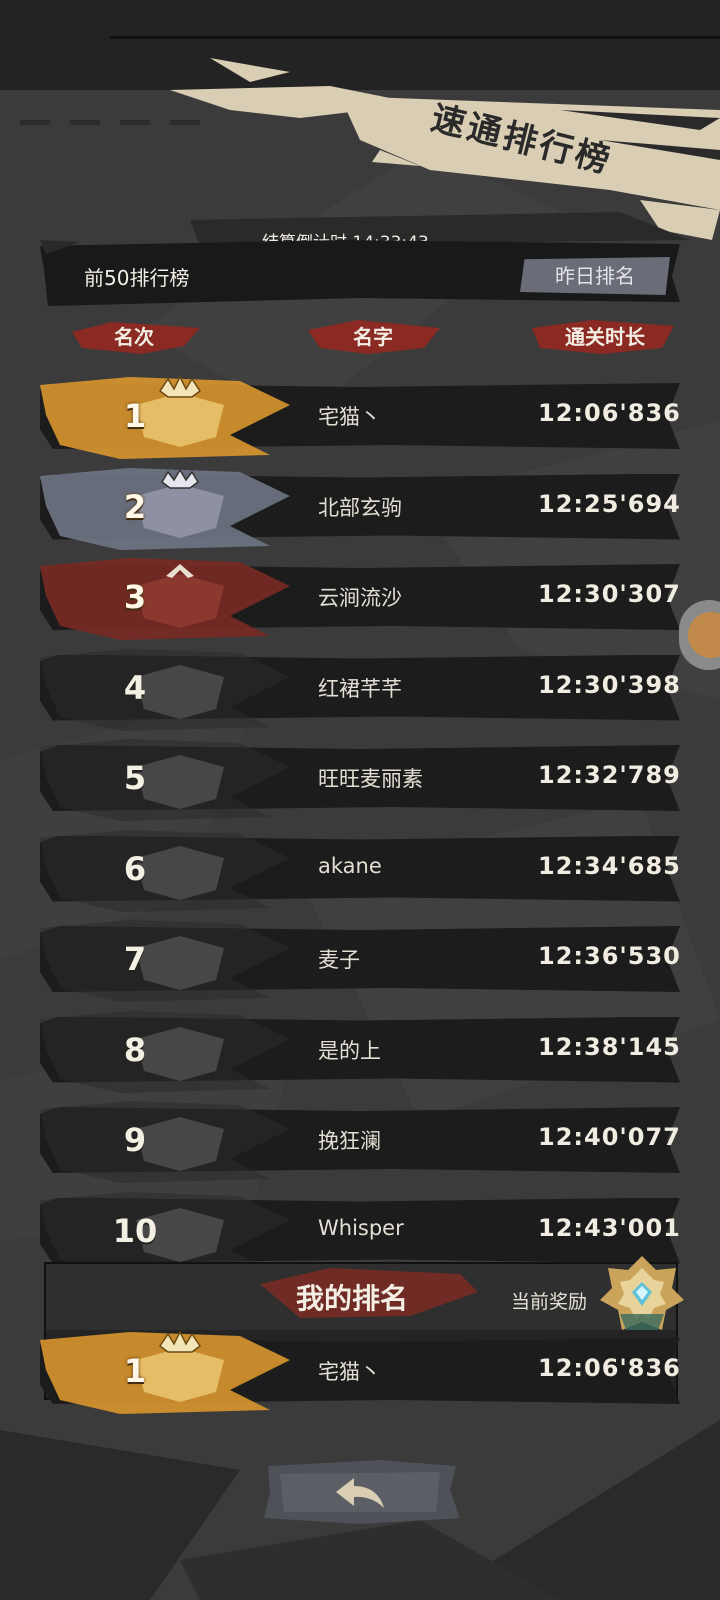 This screenshot has height=1600, width=720. Describe the element at coordinates (609, 594) in the screenshot. I see `clear-time: 12:30'307` at that location.